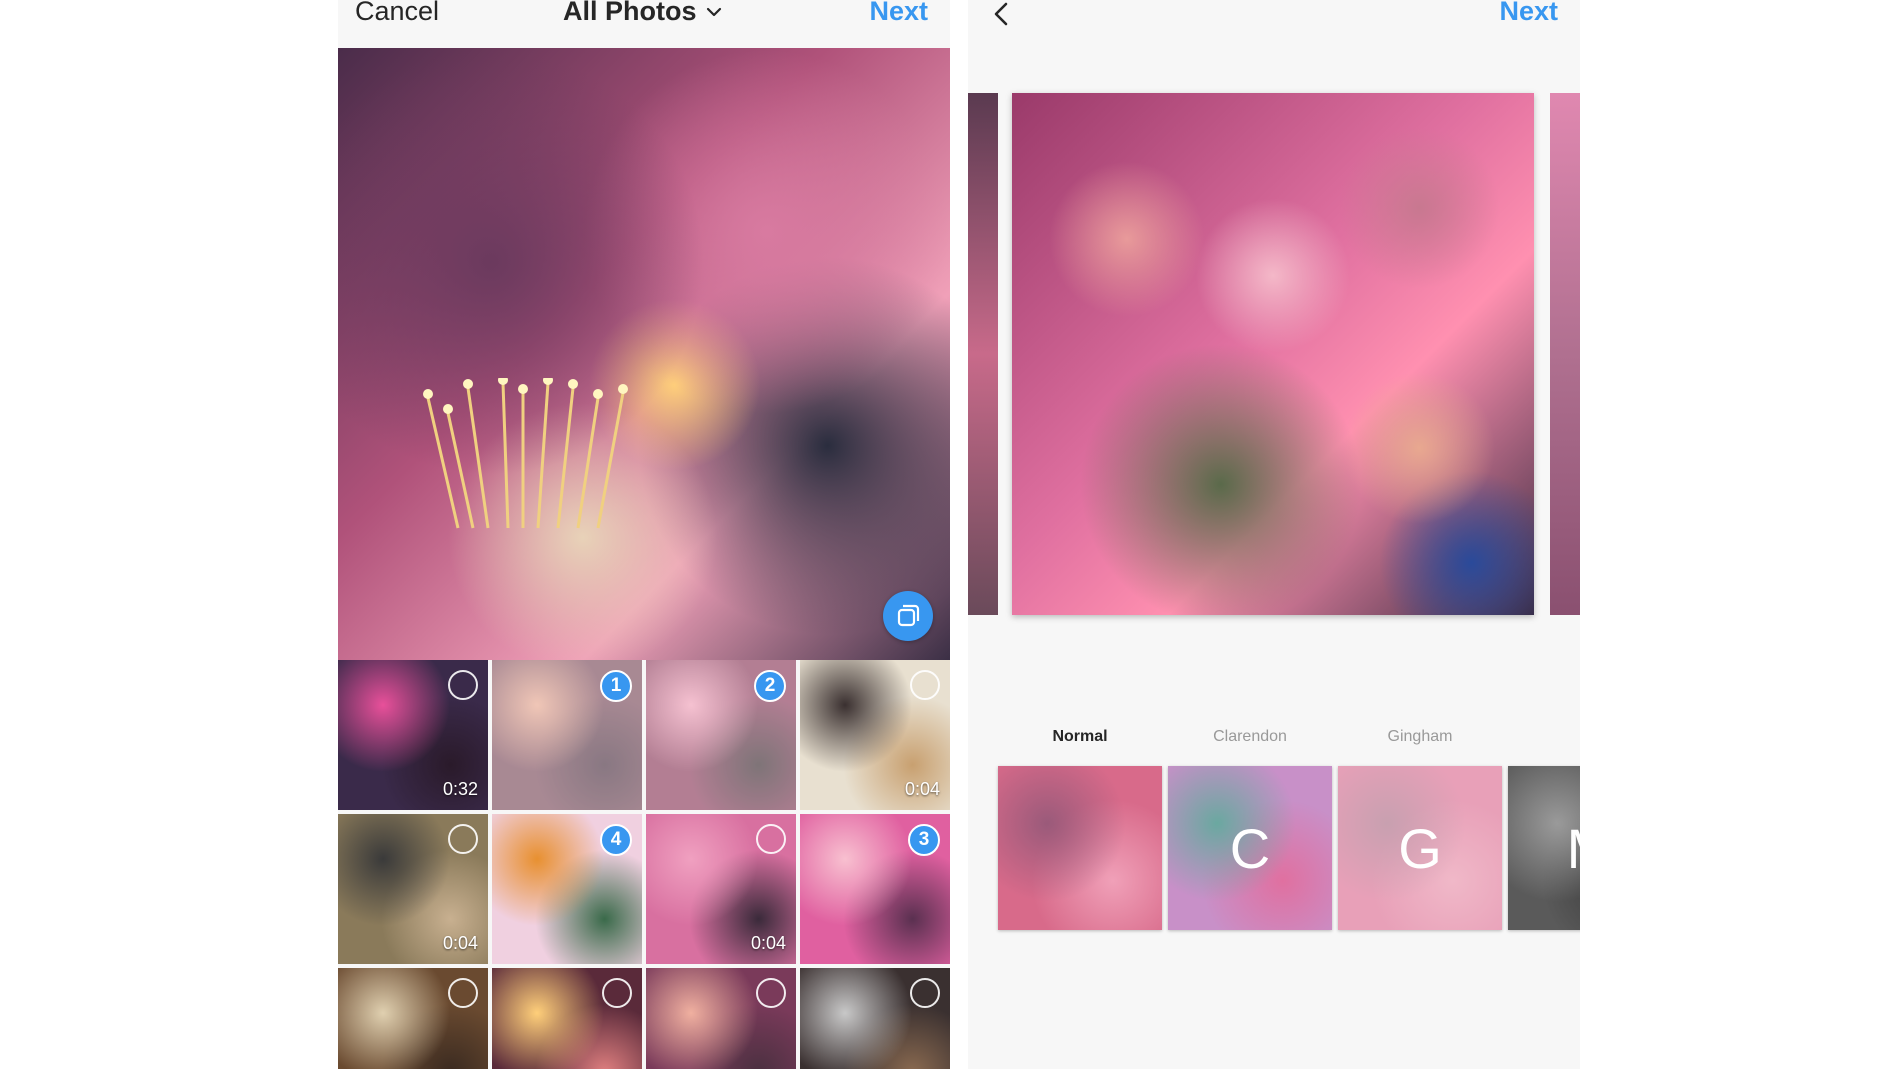 The image size is (1900, 1069). What do you see at coordinates (616, 686) in the screenshot?
I see `selection-number-badge: 1` at bounding box center [616, 686].